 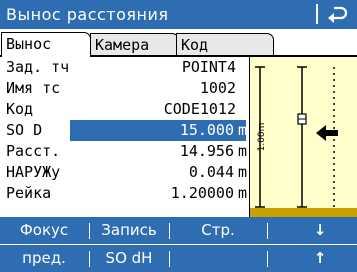 I want to click on page-title: Вынос расстояния, so click(x=87, y=14).